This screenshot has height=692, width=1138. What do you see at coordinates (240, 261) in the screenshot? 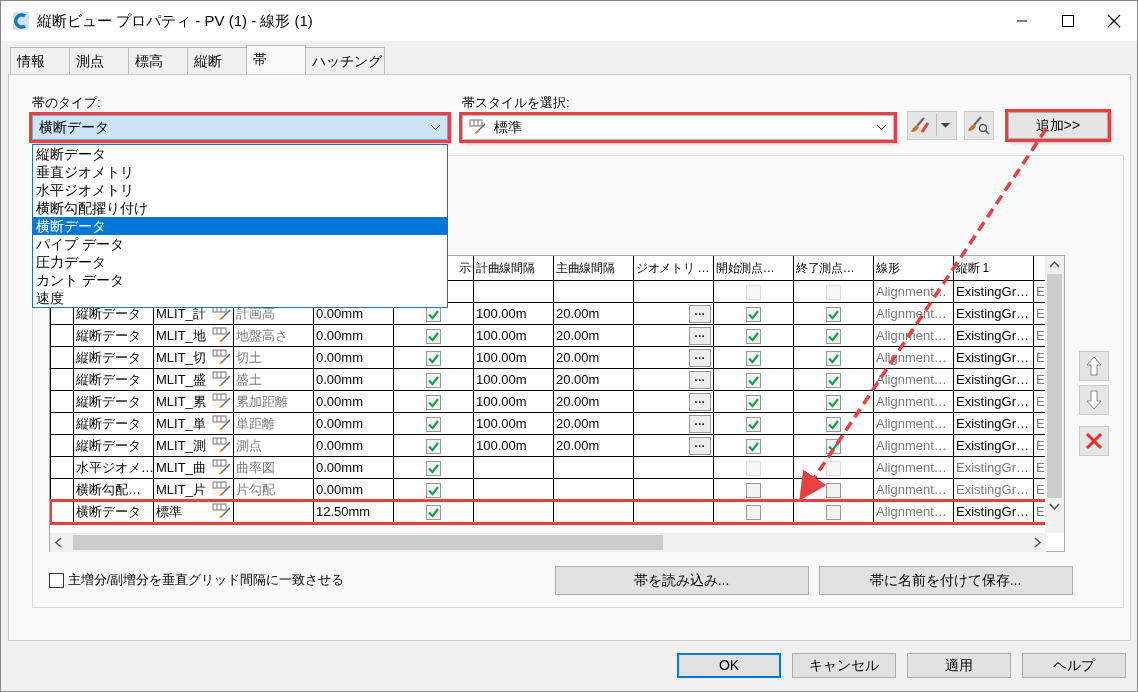
I see `dropdown-option: 圧力データ` at bounding box center [240, 261].